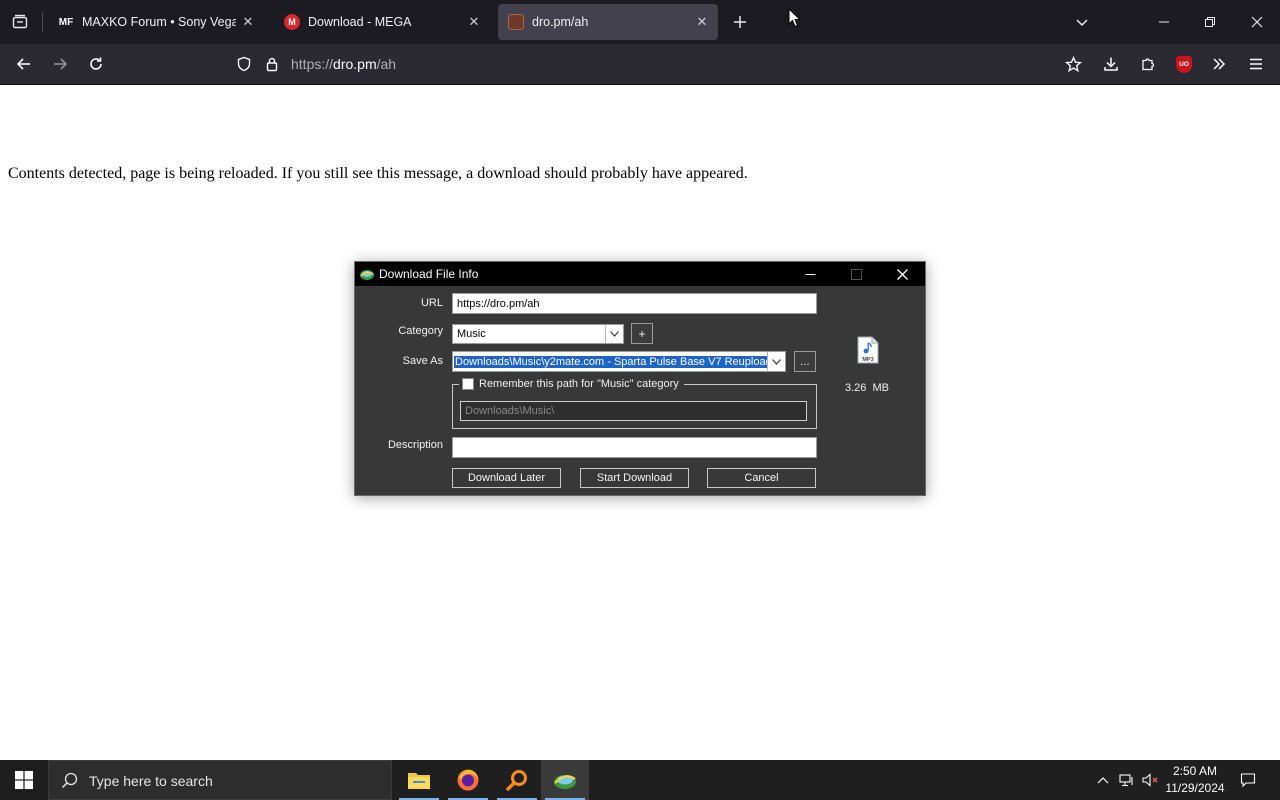 This screenshot has width=1280, height=800. I want to click on system-clock: 2:50 AM 11/29/2024, so click(1195, 780).